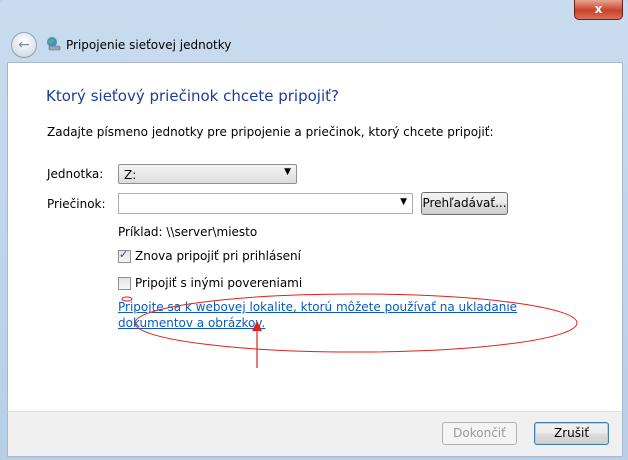  What do you see at coordinates (54, 44) in the screenshot?
I see `network-drive-icon` at bounding box center [54, 44].